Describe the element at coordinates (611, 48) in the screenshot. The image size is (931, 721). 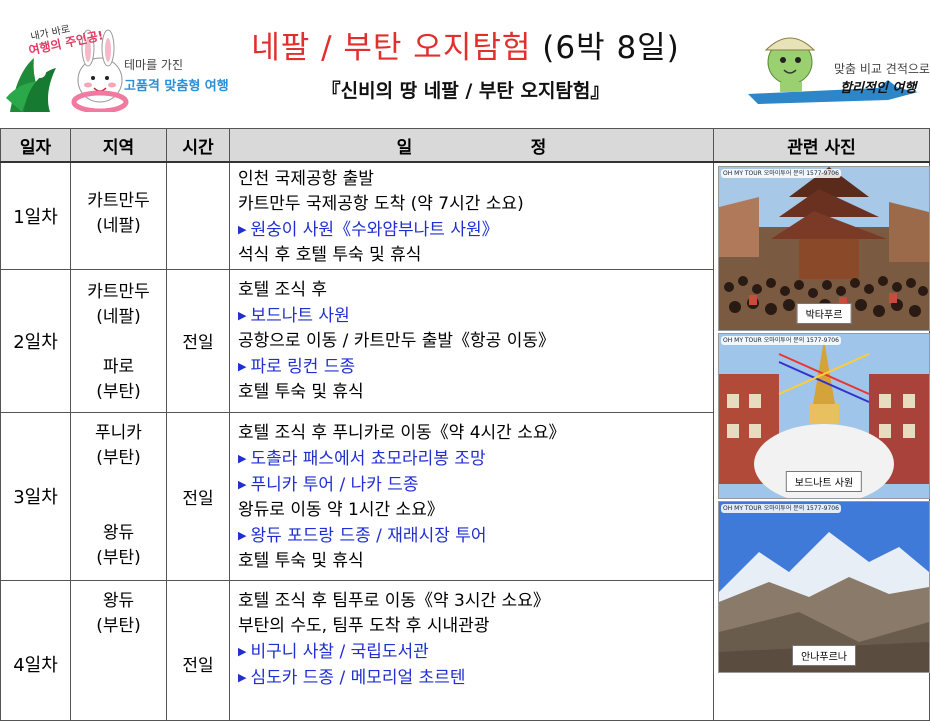
I see `title-suffix: (6박 8일)` at that location.